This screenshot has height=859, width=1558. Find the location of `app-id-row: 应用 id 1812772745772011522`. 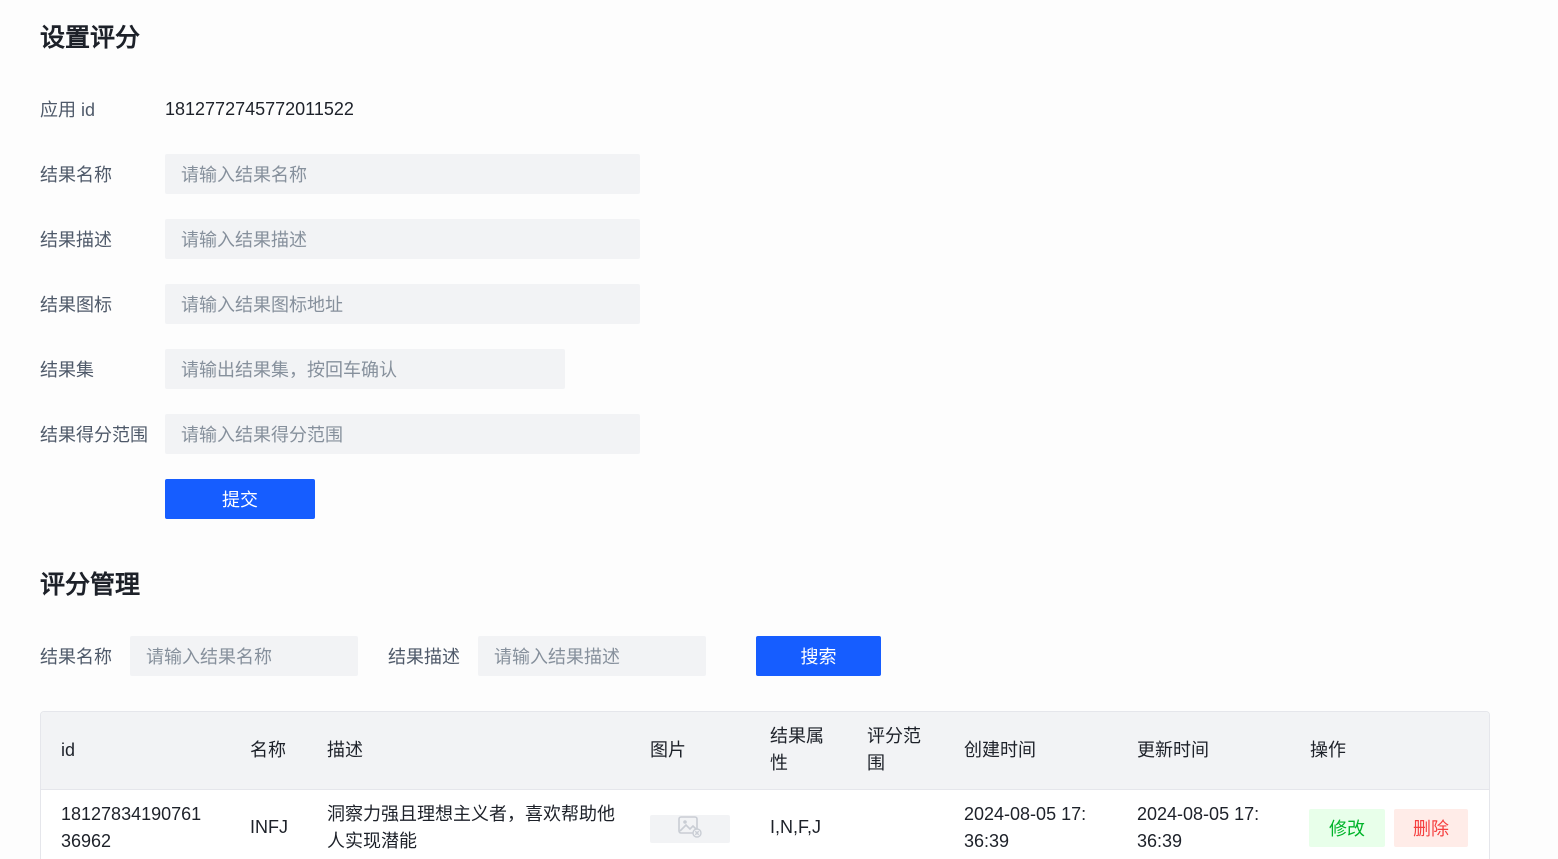

app-id-row: 应用 id 1812772745772011522 is located at coordinates (197, 109).